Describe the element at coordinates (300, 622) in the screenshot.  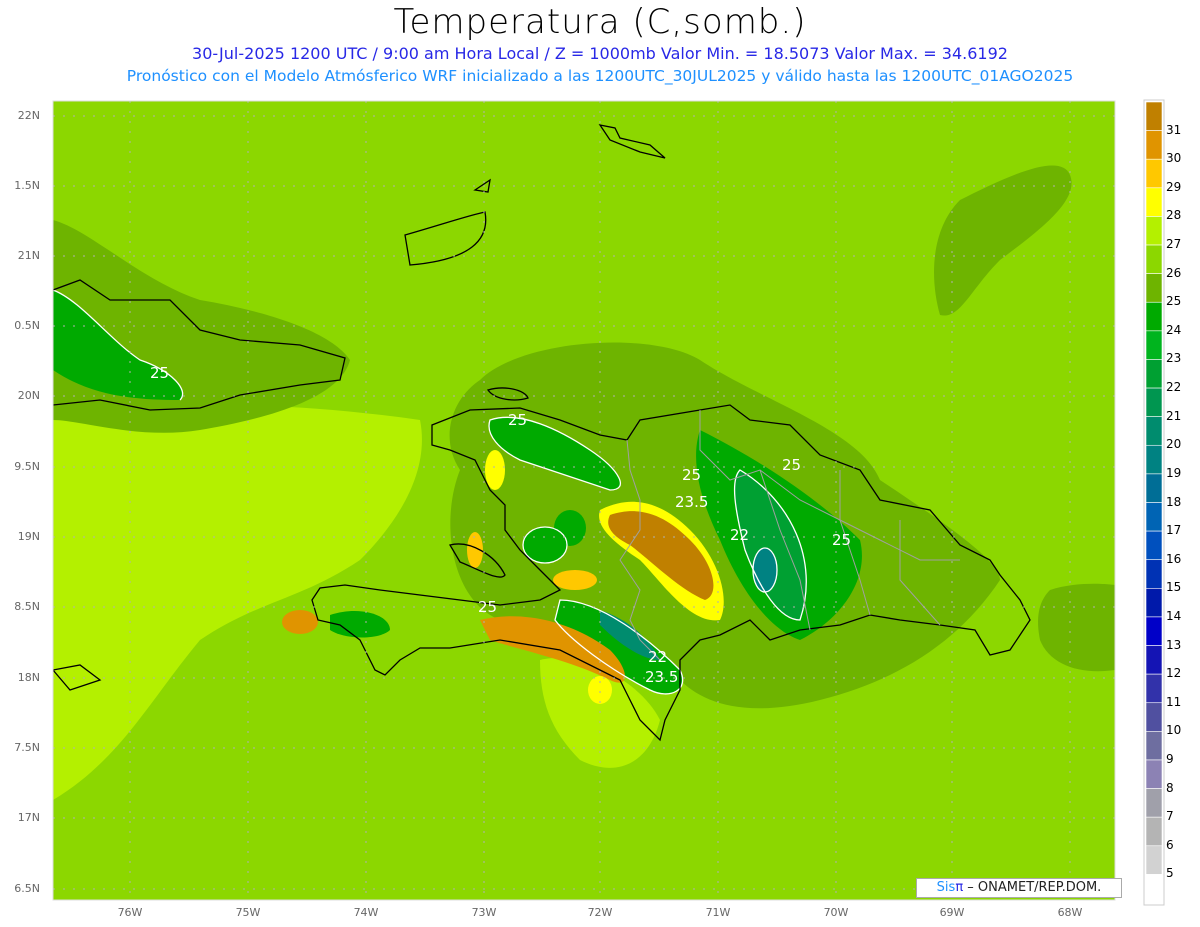
I see `shade-30-west-tip` at that location.